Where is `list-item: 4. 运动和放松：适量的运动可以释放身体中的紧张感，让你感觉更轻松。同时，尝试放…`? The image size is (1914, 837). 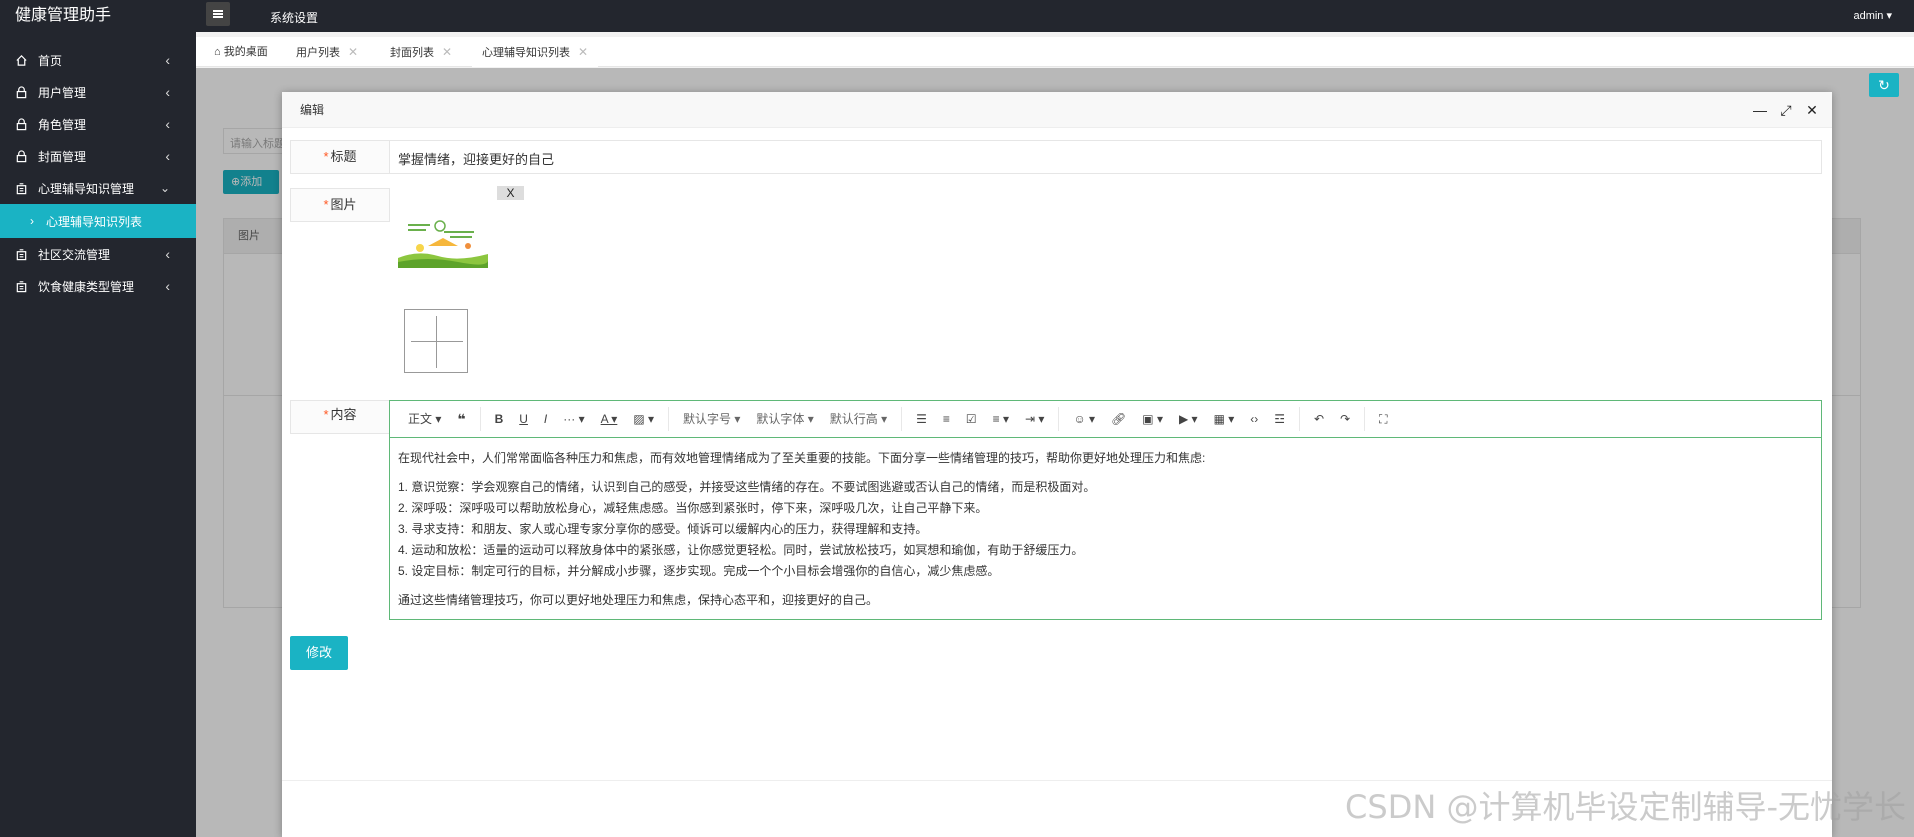
list-item: 4. 运动和放松：适量的运动可以释放身体中的紧张感，让你感觉更轻松。同时，尝试放… is located at coordinates (741, 550).